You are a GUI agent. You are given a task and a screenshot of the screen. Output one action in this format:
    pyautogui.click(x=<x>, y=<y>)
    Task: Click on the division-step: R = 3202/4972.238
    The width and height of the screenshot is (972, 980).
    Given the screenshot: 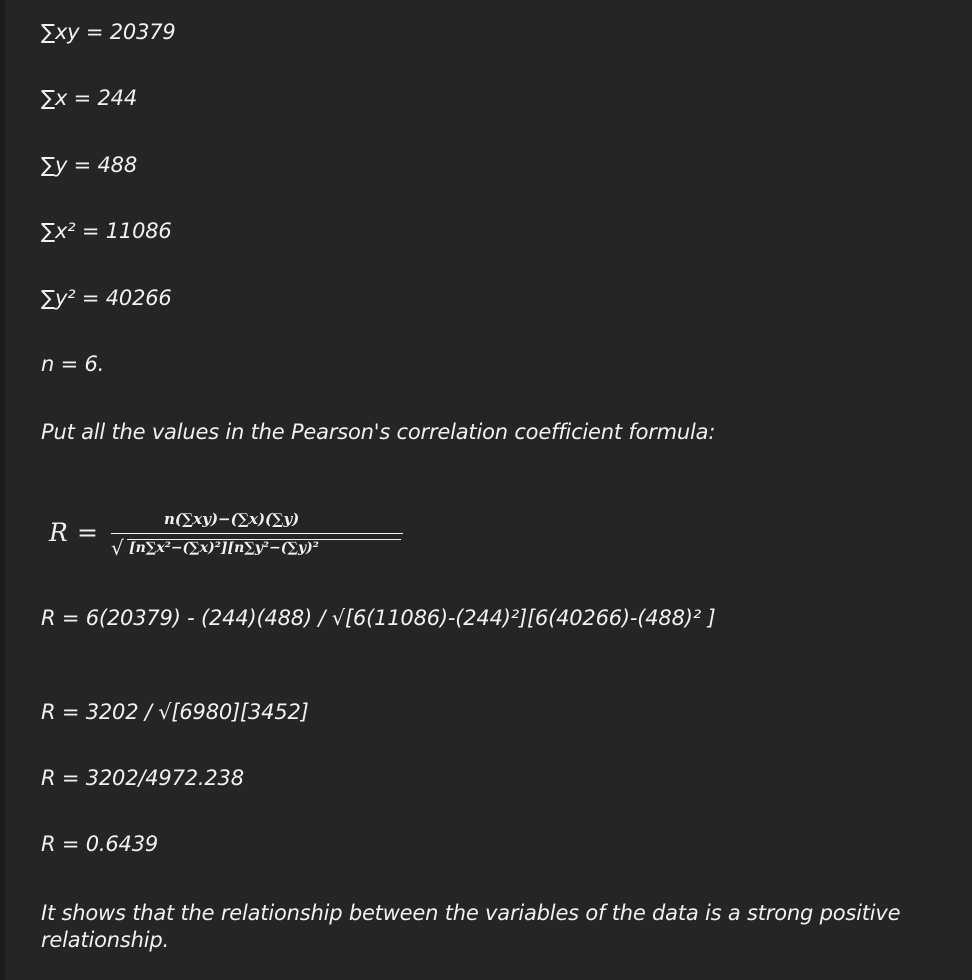 What is the action you would take?
    pyautogui.click(x=142, y=778)
    